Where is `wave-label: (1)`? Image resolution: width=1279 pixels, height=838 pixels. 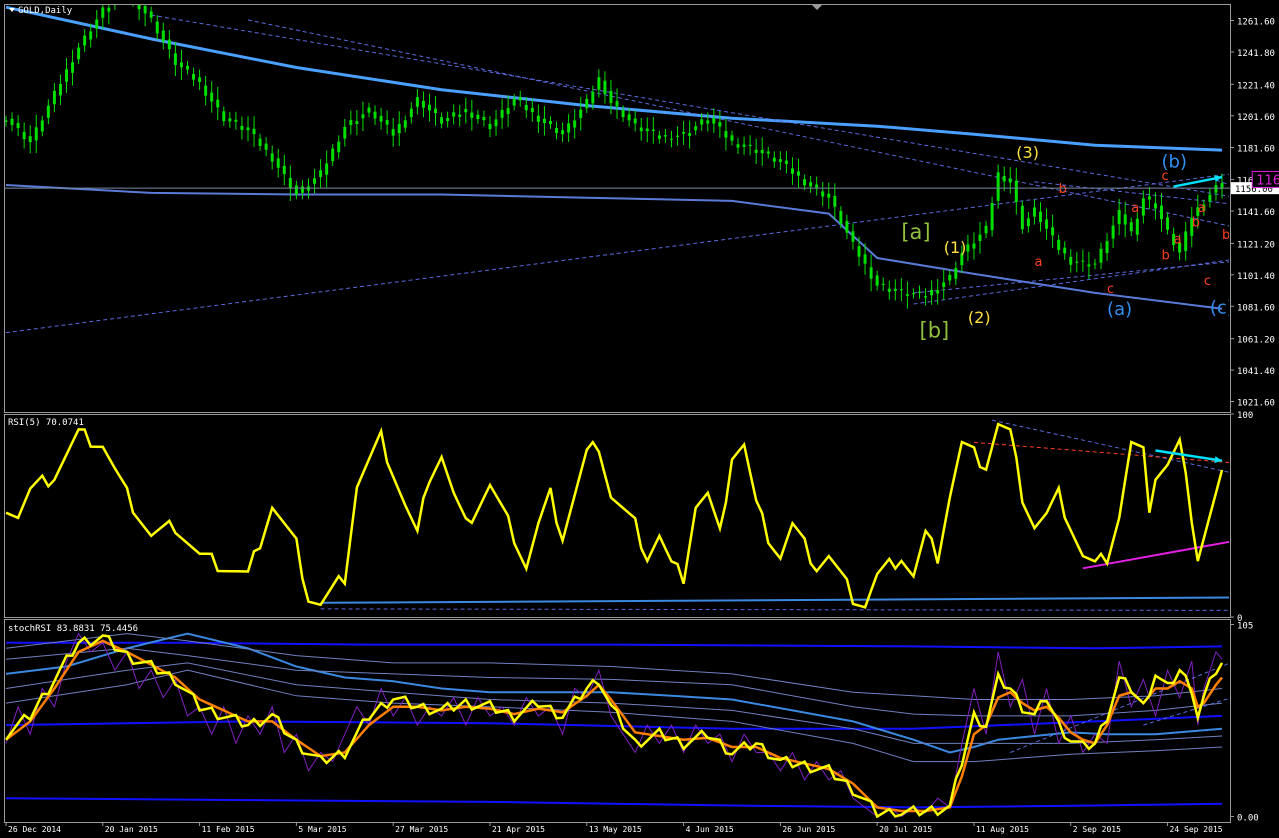 wave-label: (1) is located at coordinates (955, 247).